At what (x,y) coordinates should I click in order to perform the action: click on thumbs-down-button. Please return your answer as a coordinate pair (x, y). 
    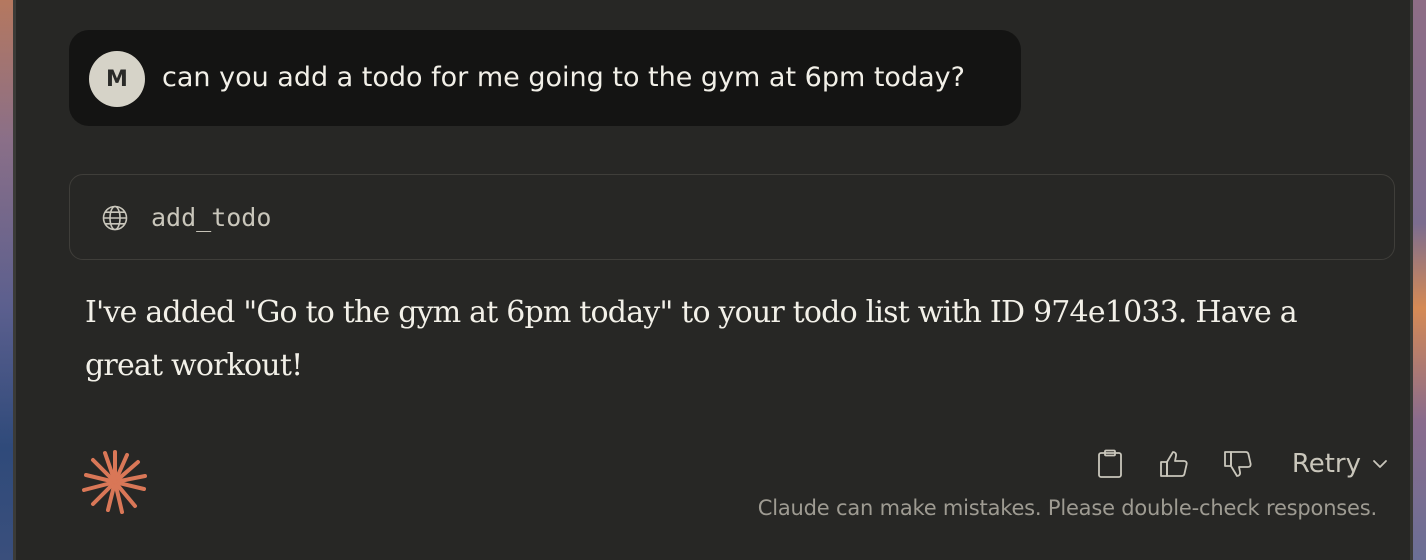
    Looking at the image, I should click on (1238, 464).